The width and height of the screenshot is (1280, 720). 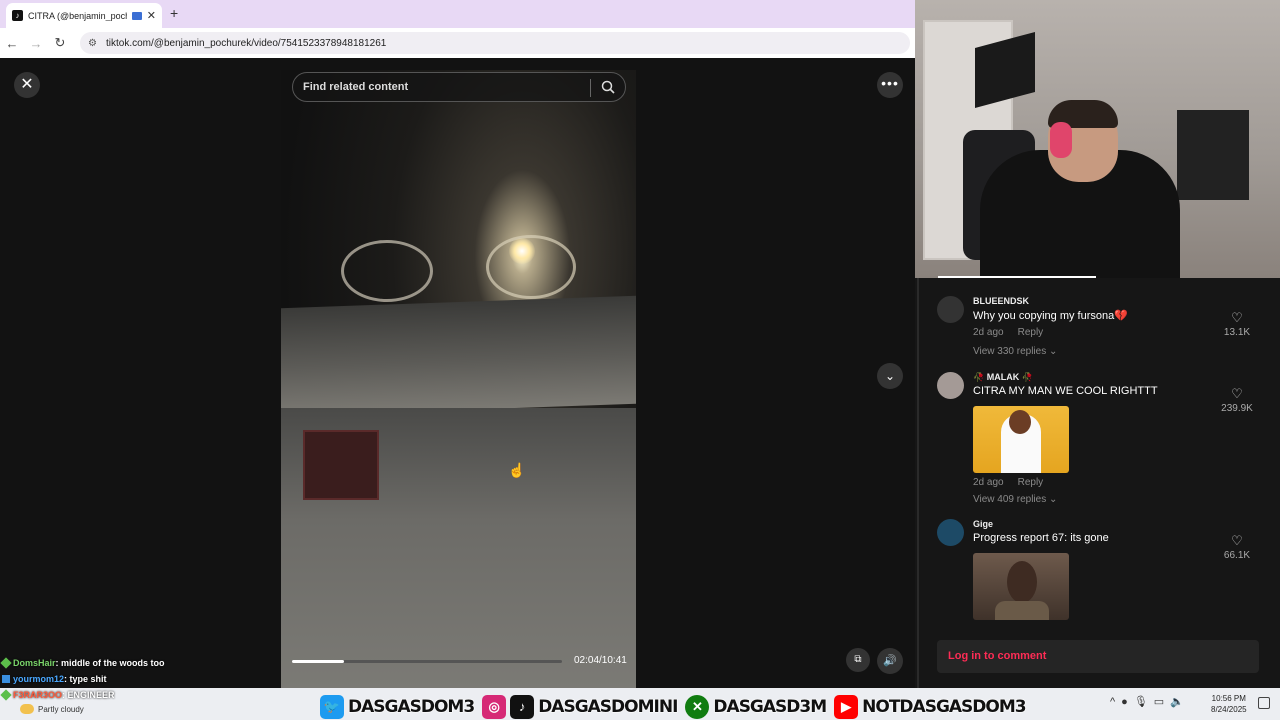 I want to click on video-timecode: 02:04/10:41, so click(x=600, y=660).